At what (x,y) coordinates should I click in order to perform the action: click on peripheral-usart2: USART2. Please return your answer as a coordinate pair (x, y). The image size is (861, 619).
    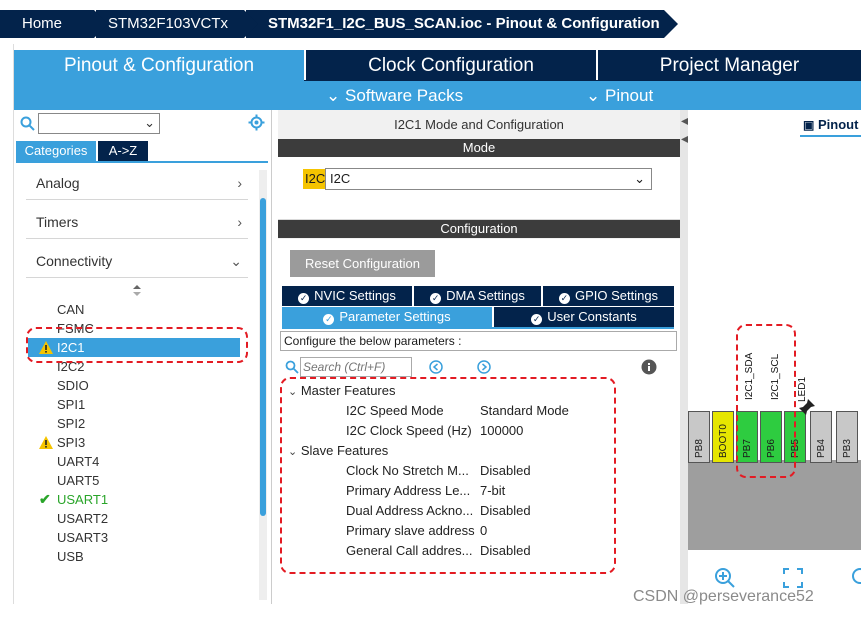
    Looking at the image, I should click on (82, 518).